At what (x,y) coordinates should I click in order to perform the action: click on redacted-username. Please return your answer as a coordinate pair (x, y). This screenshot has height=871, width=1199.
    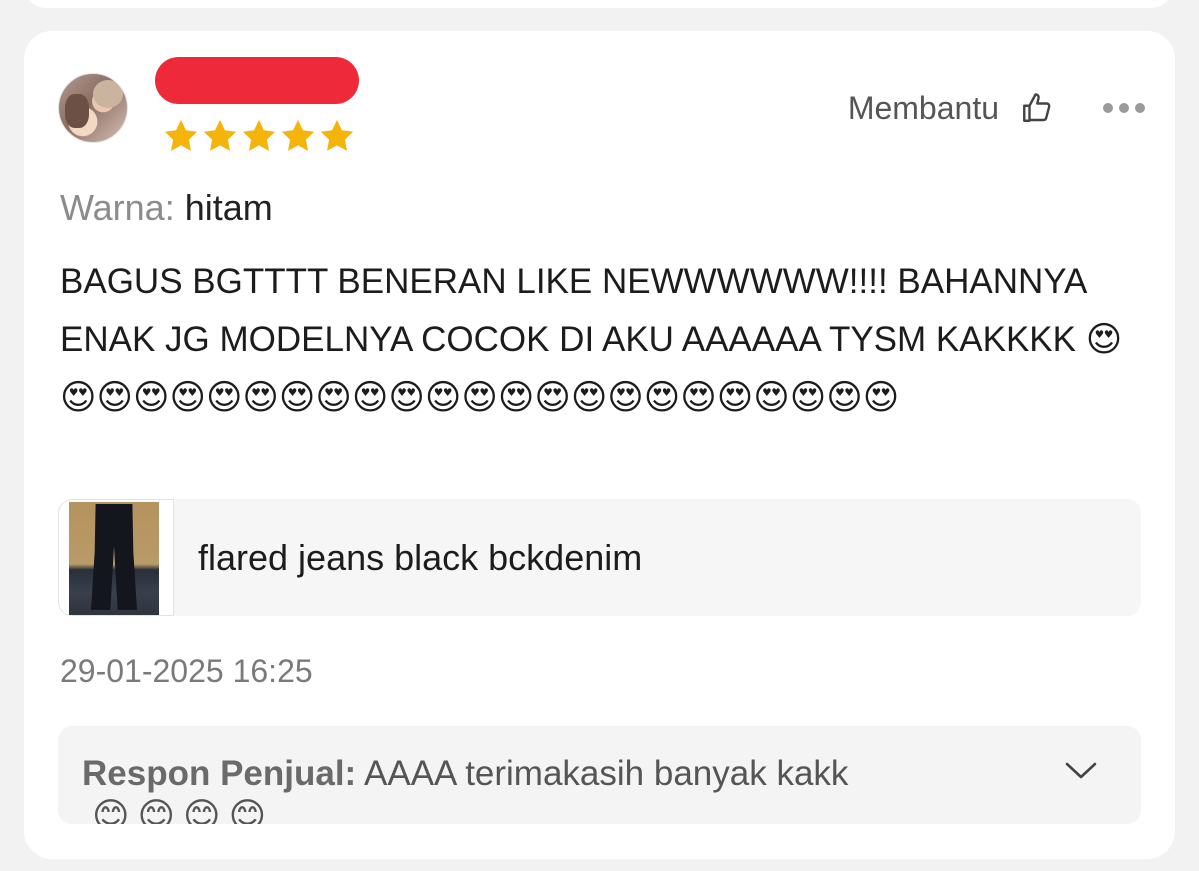
    Looking at the image, I should click on (257, 80).